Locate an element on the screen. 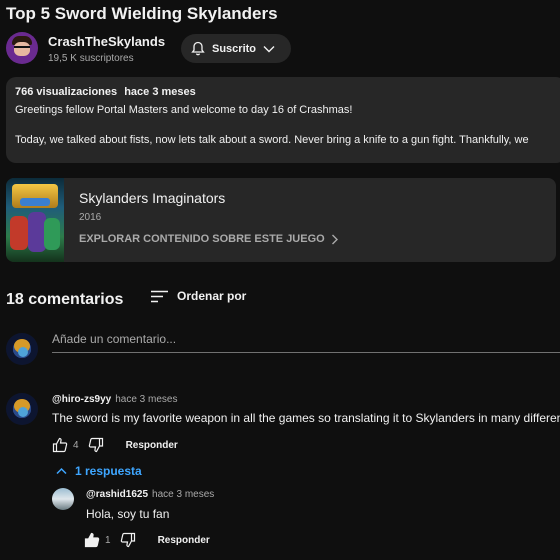  reply-button: Responder is located at coordinates (152, 445).